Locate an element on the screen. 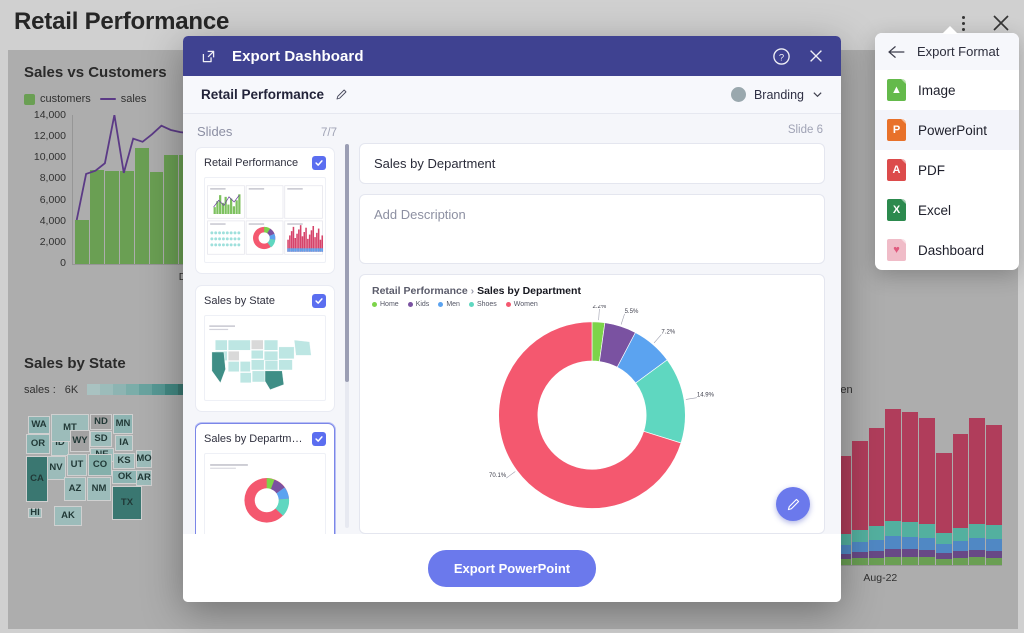  svg-text: 70.1% is located at coordinates (498, 476).